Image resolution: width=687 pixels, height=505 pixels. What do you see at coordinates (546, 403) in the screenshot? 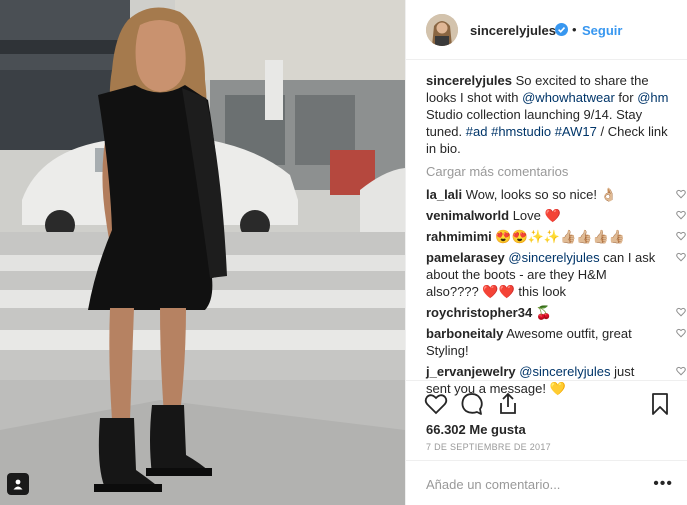
I see `action-bar` at bounding box center [546, 403].